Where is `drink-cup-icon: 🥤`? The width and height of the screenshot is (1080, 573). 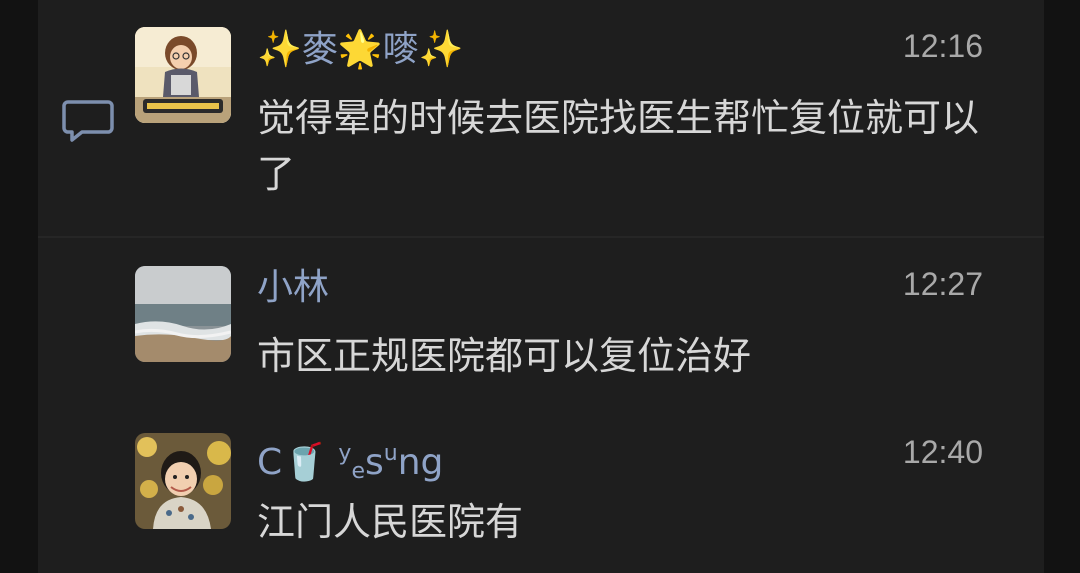 drink-cup-icon: 🥤 is located at coordinates (304, 462).